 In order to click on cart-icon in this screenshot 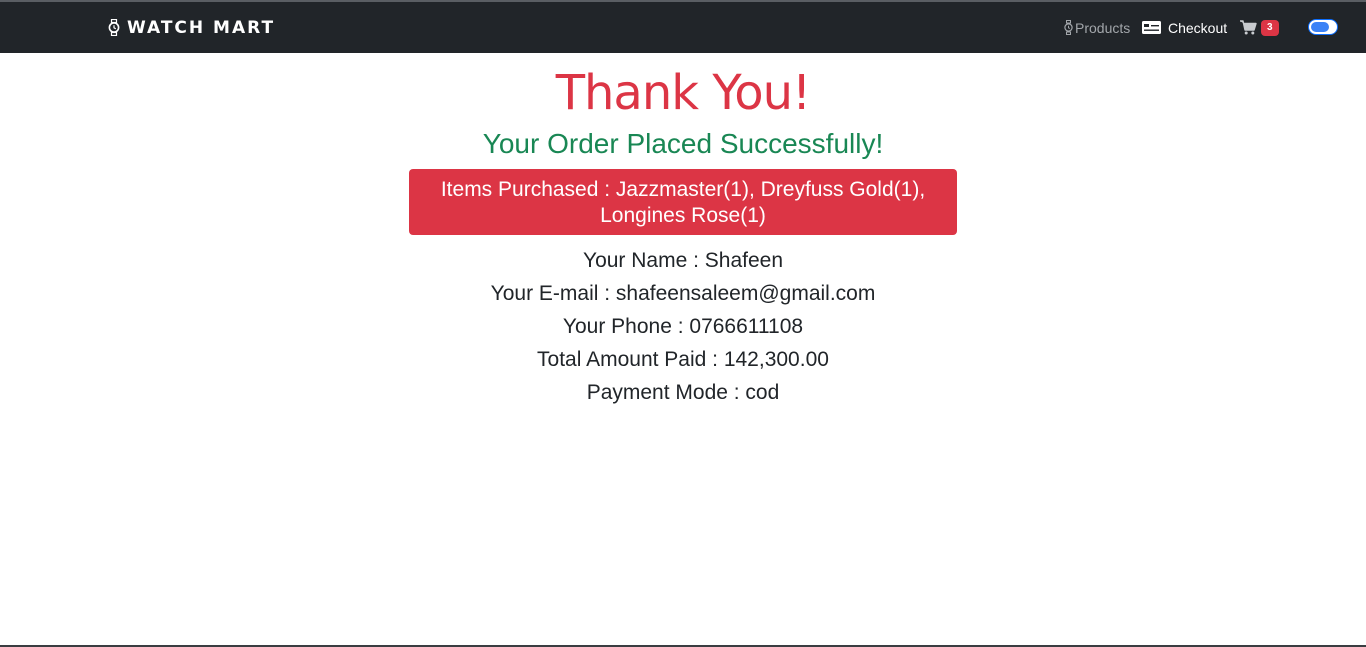, I will do `click(1248, 27)`.